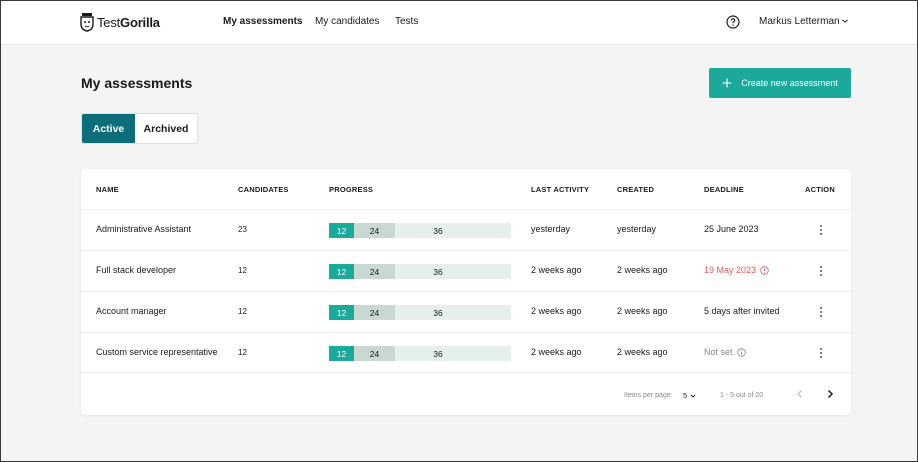  I want to click on pagination-range: 1 - 5 out of 20, so click(742, 395).